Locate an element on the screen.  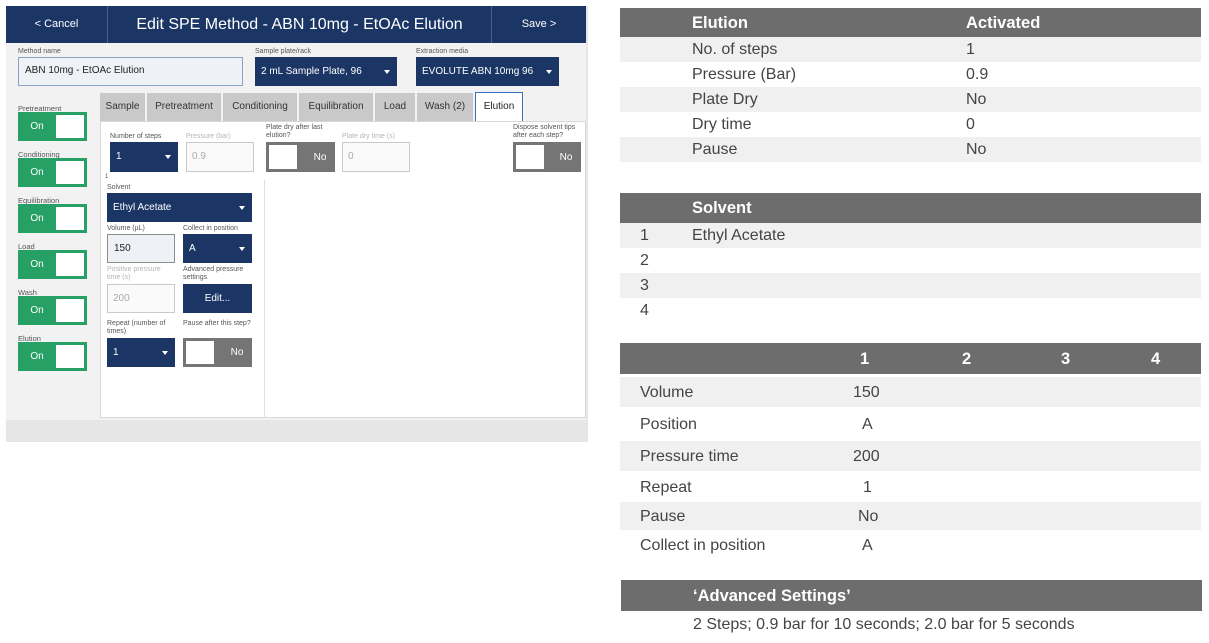
tab-sample: Sample is located at coordinates (122, 107).